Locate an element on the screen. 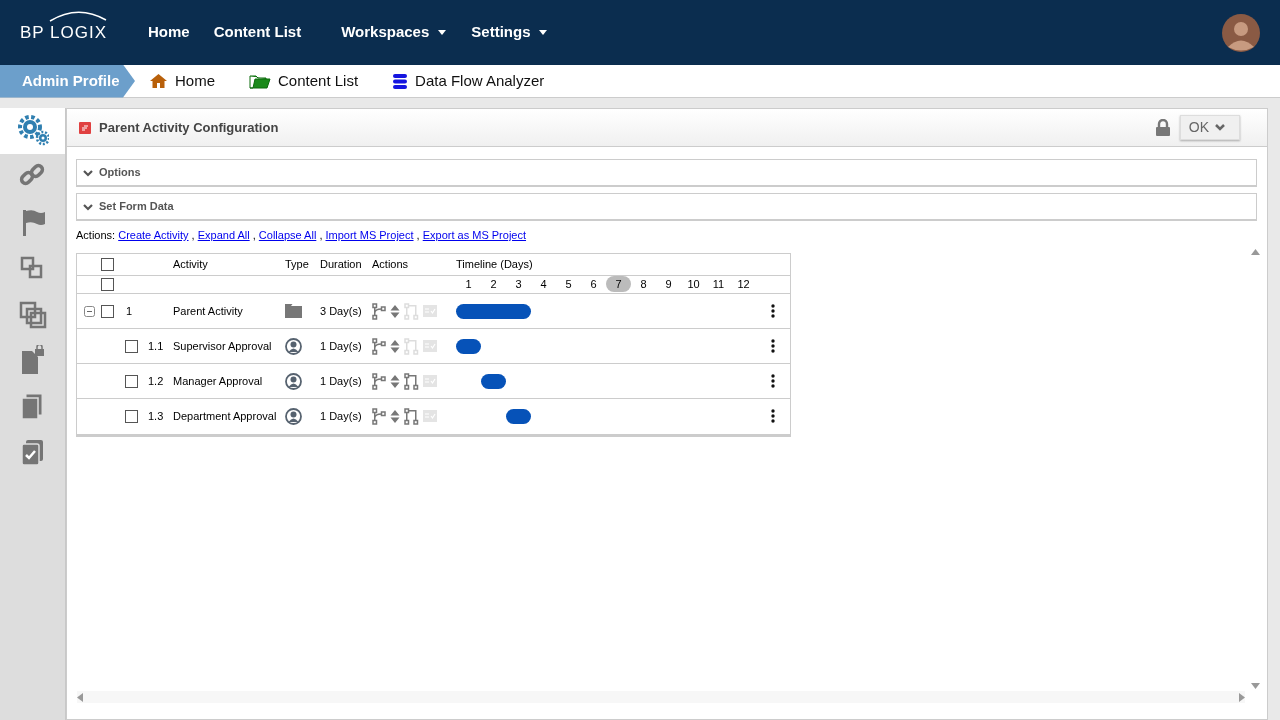  gears-icon is located at coordinates (32, 131).